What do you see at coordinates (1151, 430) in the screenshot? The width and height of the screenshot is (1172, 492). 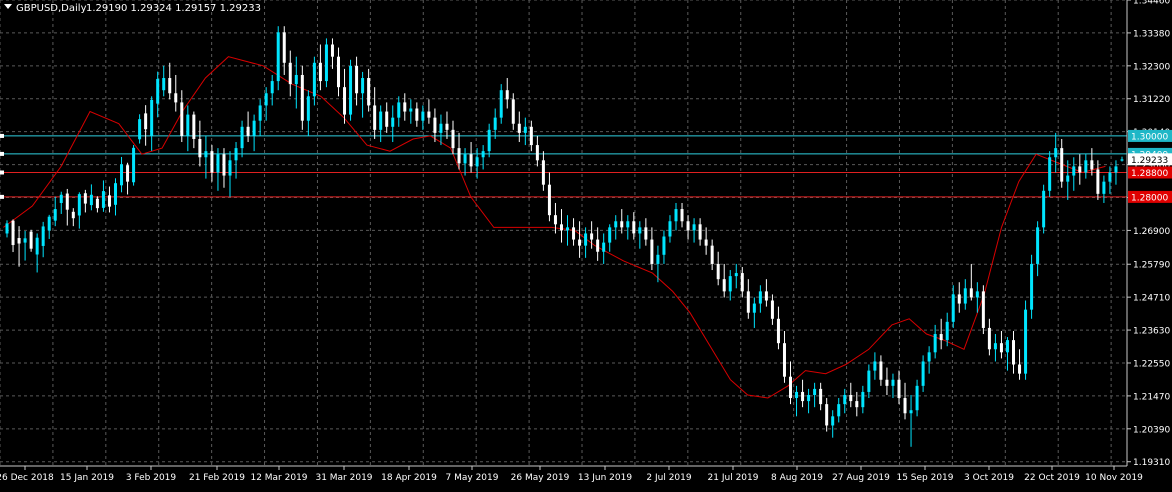 I see `price-tick-label: 1.20390` at bounding box center [1151, 430].